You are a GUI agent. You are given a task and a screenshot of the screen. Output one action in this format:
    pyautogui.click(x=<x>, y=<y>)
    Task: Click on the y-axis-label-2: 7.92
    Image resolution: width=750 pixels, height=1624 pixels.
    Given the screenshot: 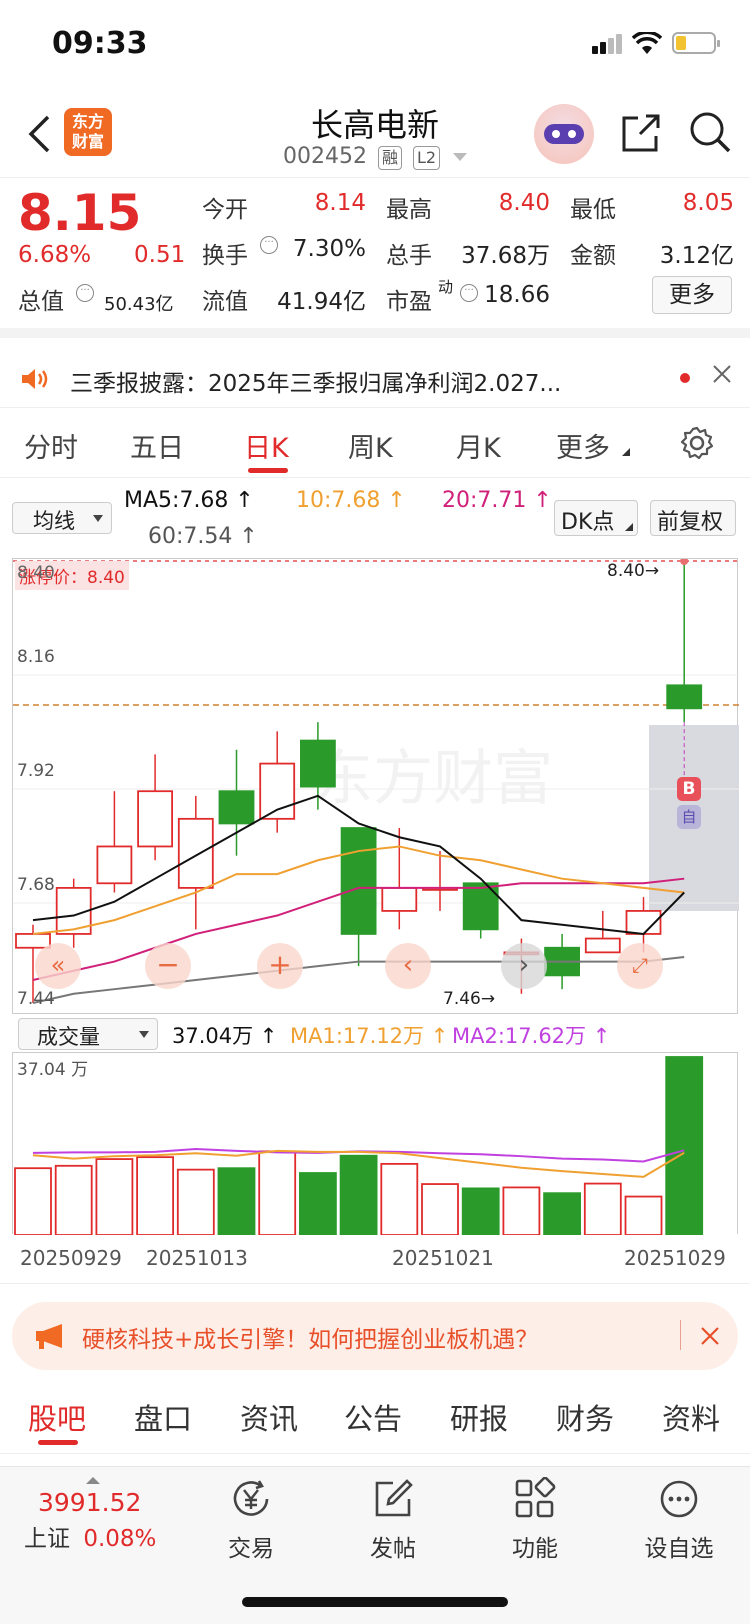 What is the action you would take?
    pyautogui.click(x=36, y=771)
    